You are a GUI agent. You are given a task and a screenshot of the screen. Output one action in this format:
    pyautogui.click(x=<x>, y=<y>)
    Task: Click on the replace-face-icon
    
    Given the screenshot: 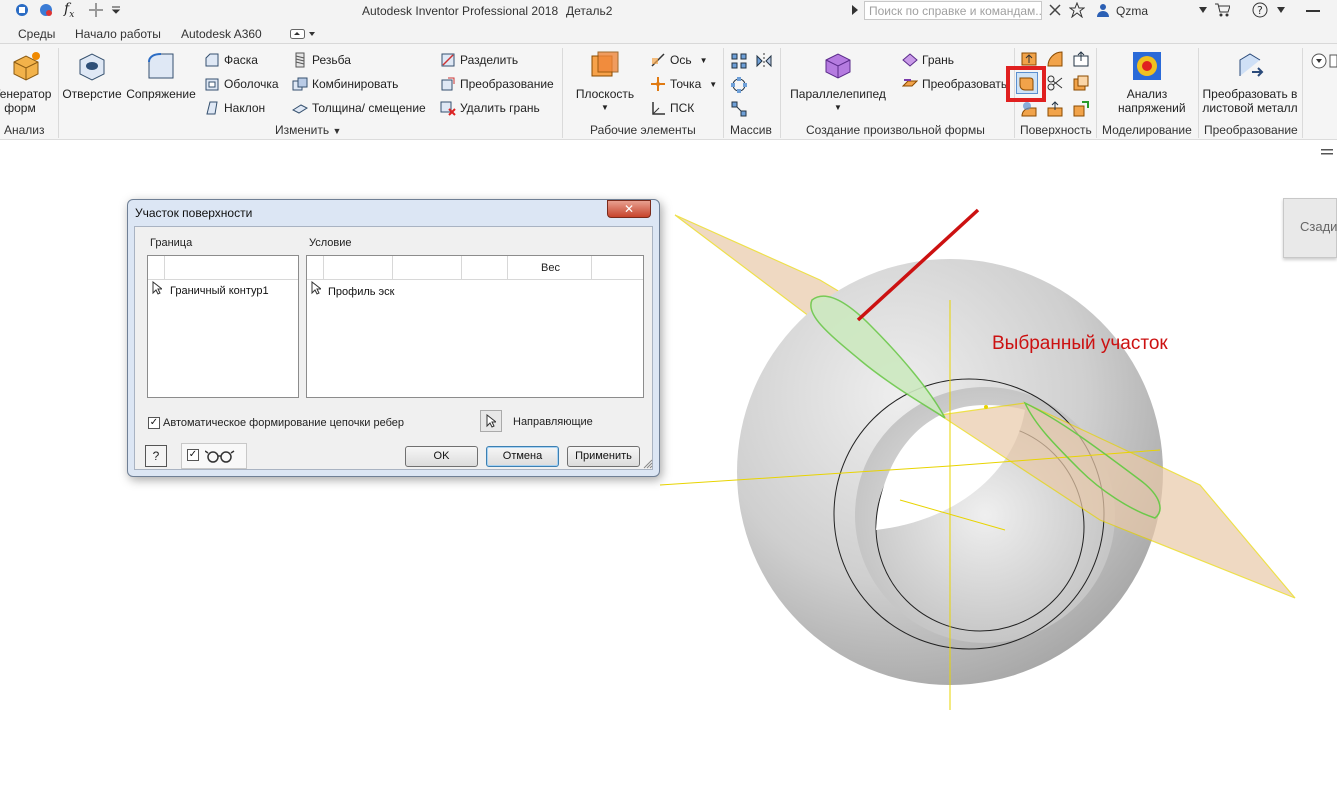 What is the action you would take?
    pyautogui.click(x=1081, y=83)
    